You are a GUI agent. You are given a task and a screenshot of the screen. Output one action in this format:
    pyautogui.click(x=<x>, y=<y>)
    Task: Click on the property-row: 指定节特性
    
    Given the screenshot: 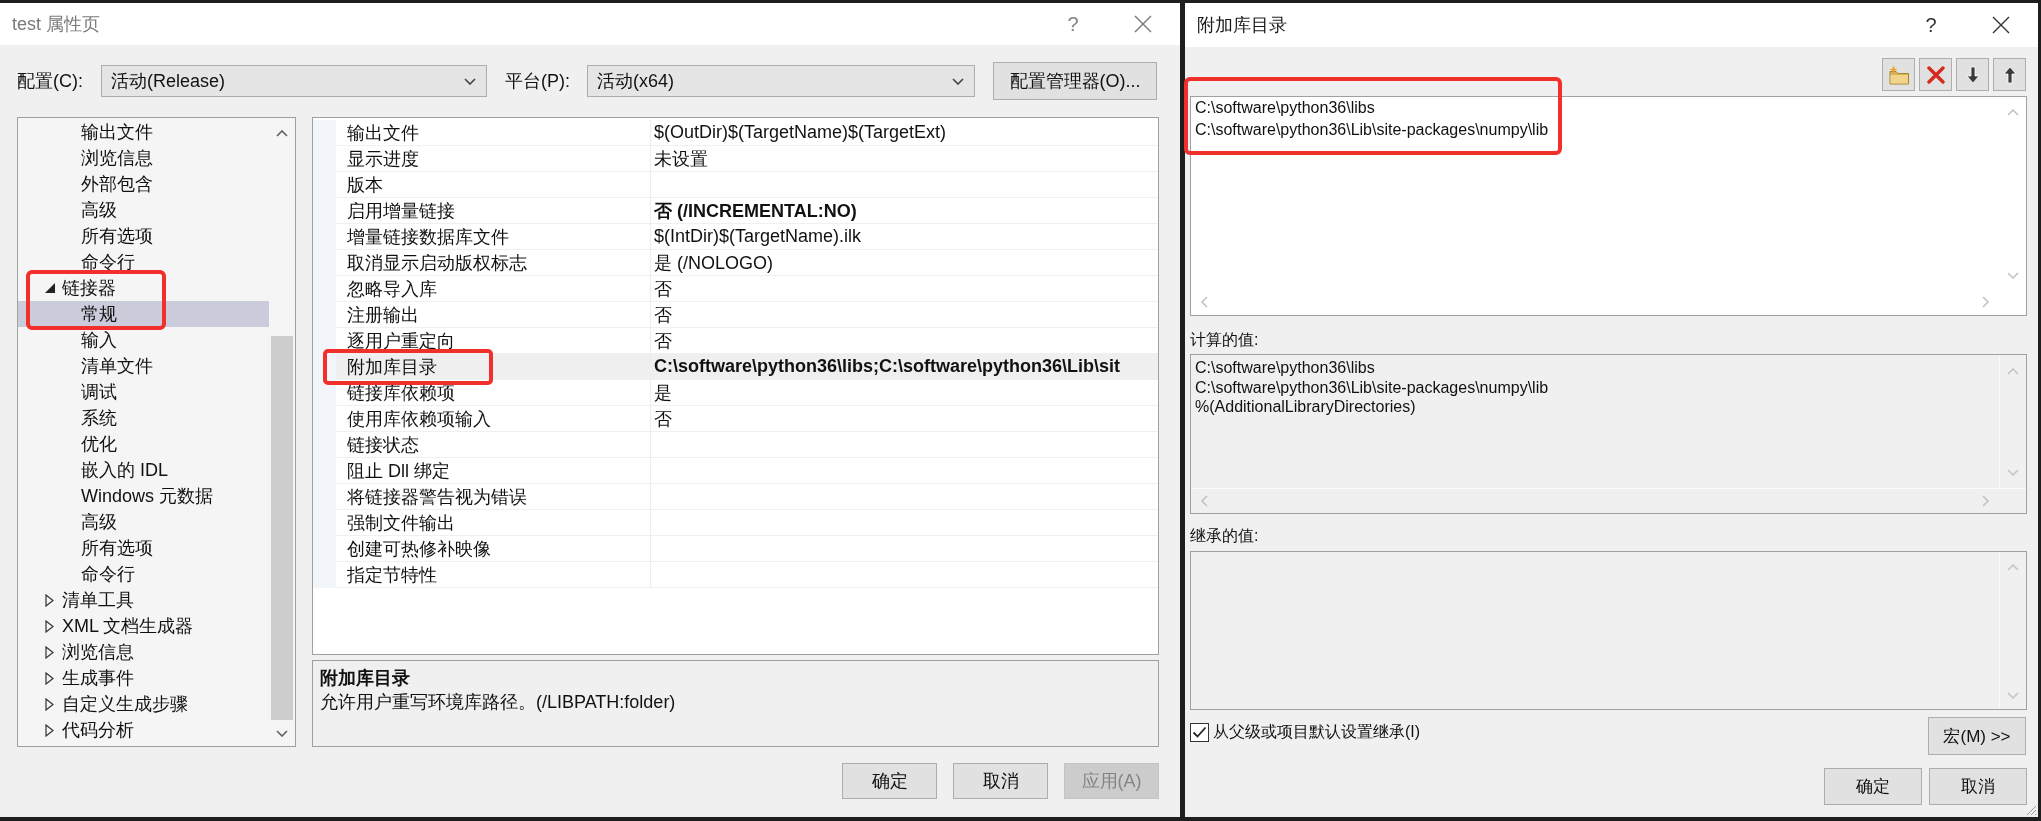 What is the action you would take?
    pyautogui.click(x=735, y=575)
    